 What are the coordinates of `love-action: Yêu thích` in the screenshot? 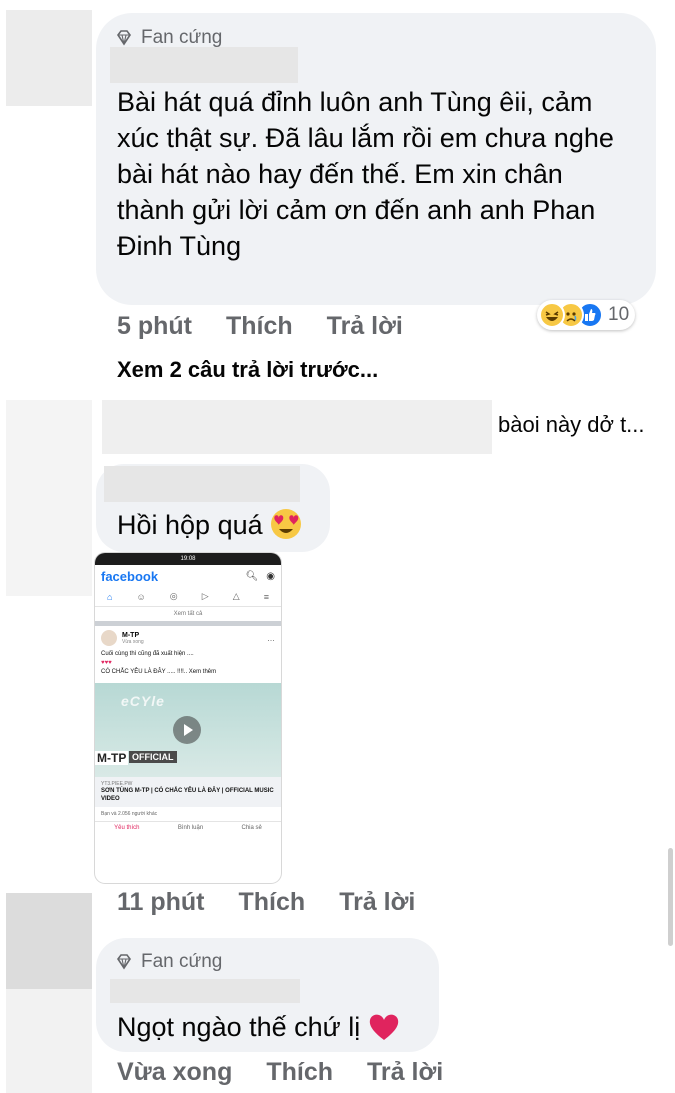 It's located at (127, 828).